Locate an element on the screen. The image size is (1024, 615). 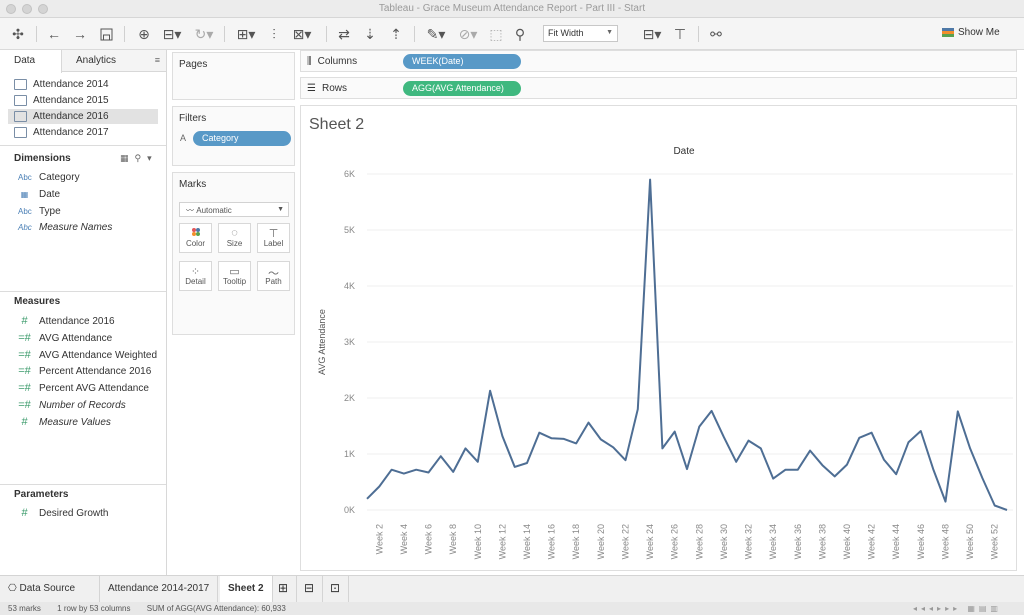
dimension-field: Abc Category is located at coordinates (49, 177).